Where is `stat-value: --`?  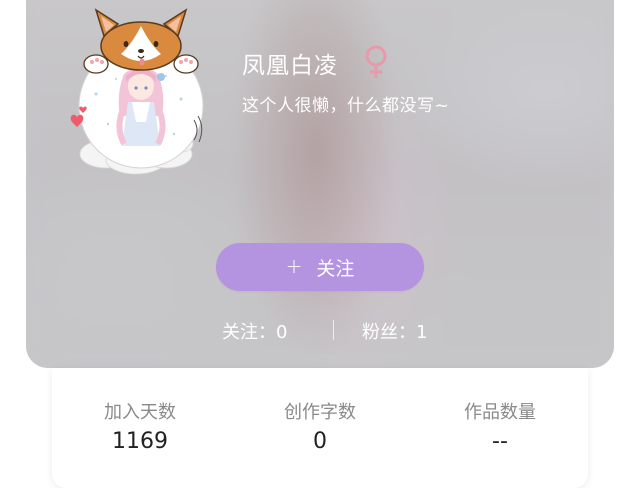
stat-value: -- is located at coordinates (500, 441).